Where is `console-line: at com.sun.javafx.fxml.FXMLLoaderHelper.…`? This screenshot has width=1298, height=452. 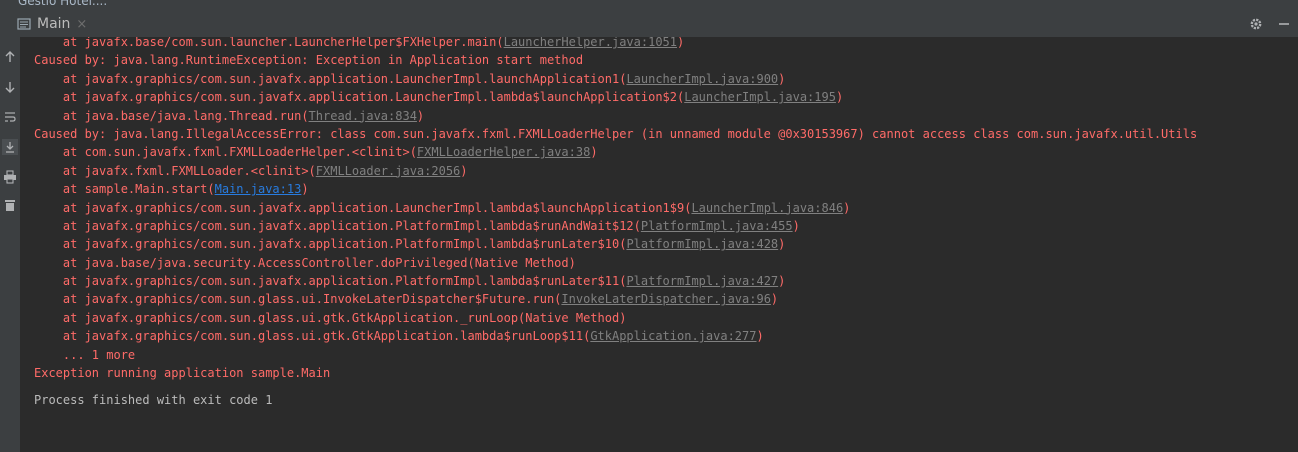 console-line: at com.sun.javafx.fxml.FXMLLoaderHelper.… is located at coordinates (666, 152).